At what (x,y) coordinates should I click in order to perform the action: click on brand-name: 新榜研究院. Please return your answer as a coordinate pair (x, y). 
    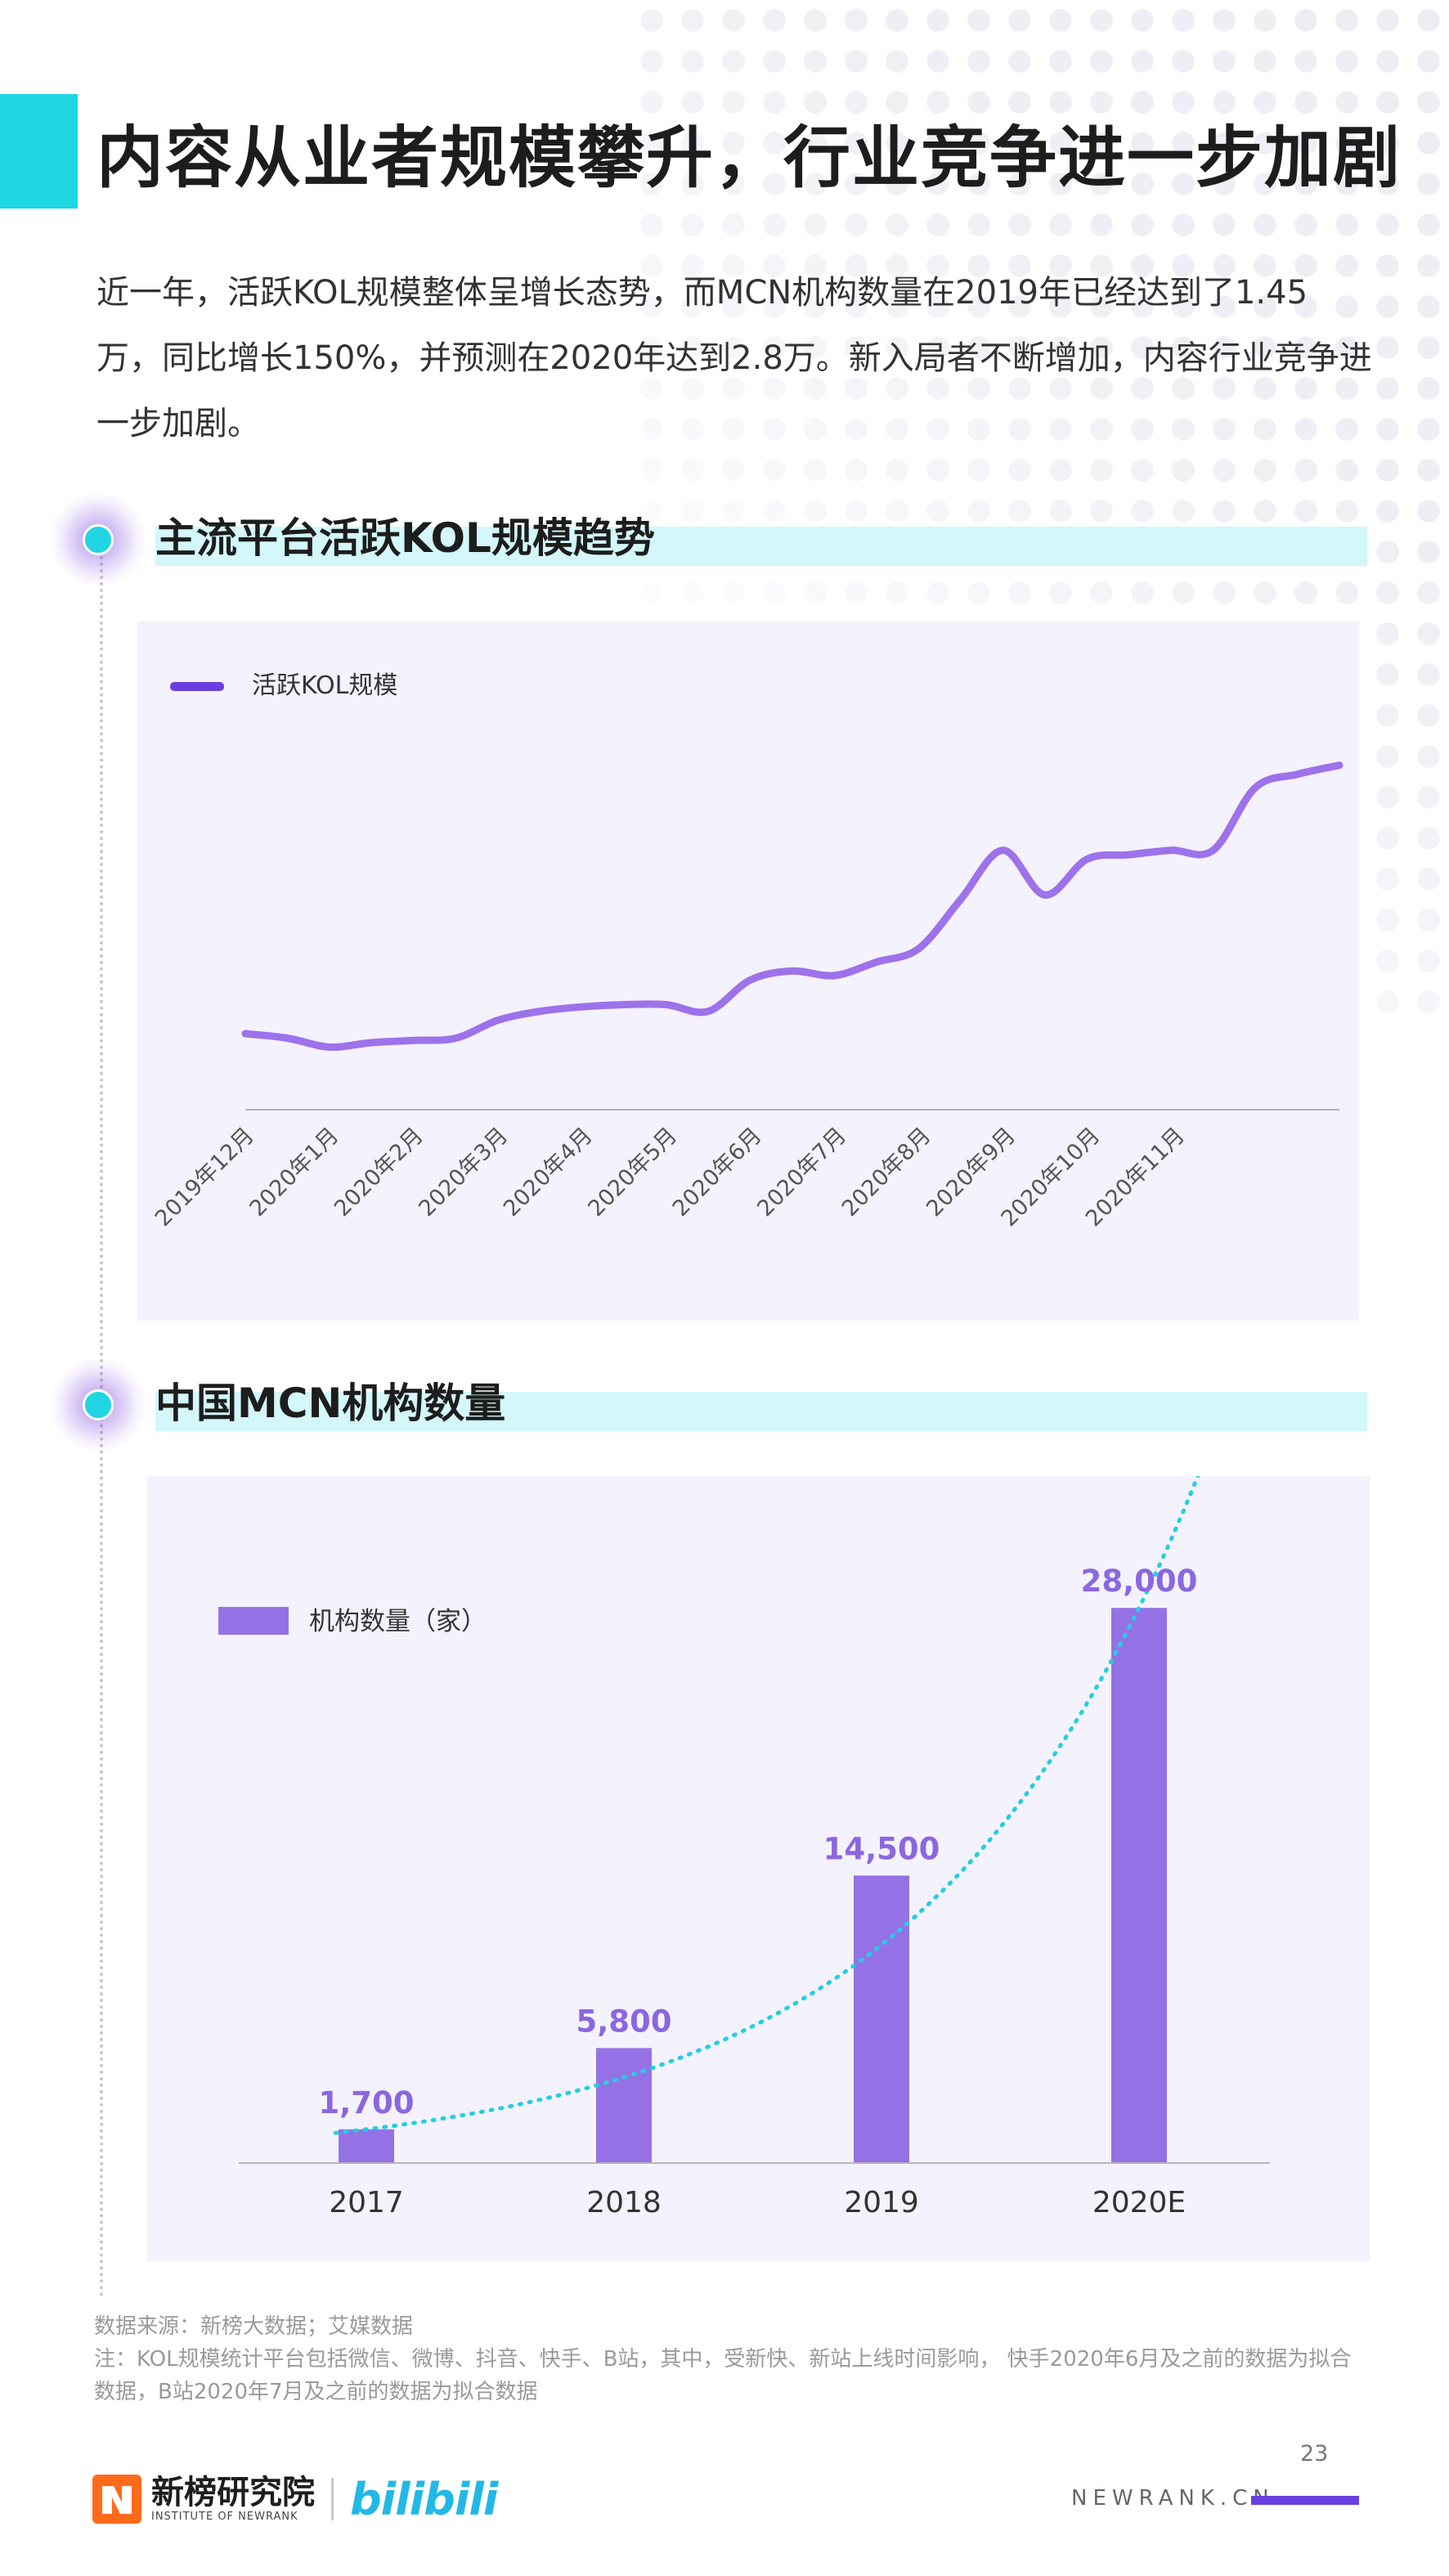
    Looking at the image, I should click on (233, 2492).